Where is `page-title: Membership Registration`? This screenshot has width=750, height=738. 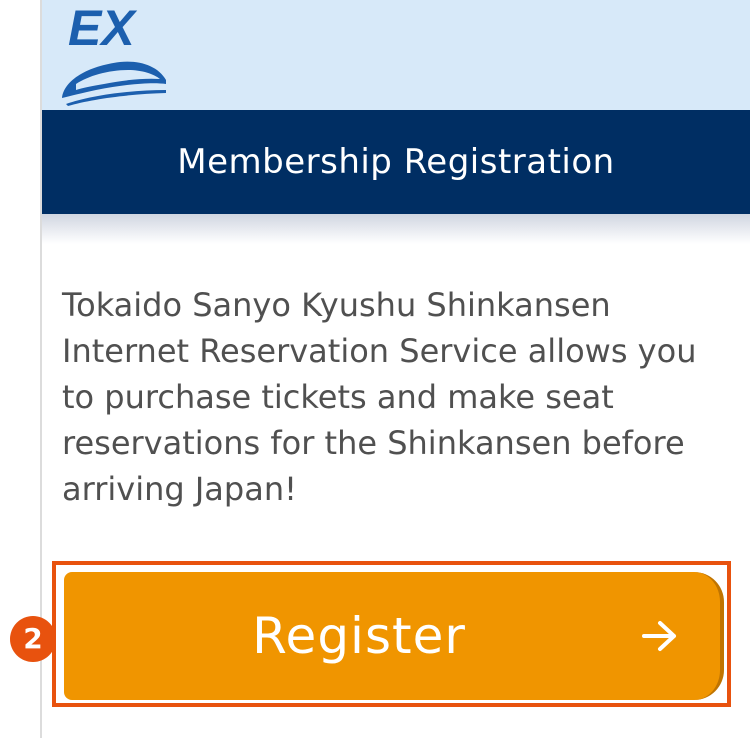 page-title: Membership Registration is located at coordinates (396, 162).